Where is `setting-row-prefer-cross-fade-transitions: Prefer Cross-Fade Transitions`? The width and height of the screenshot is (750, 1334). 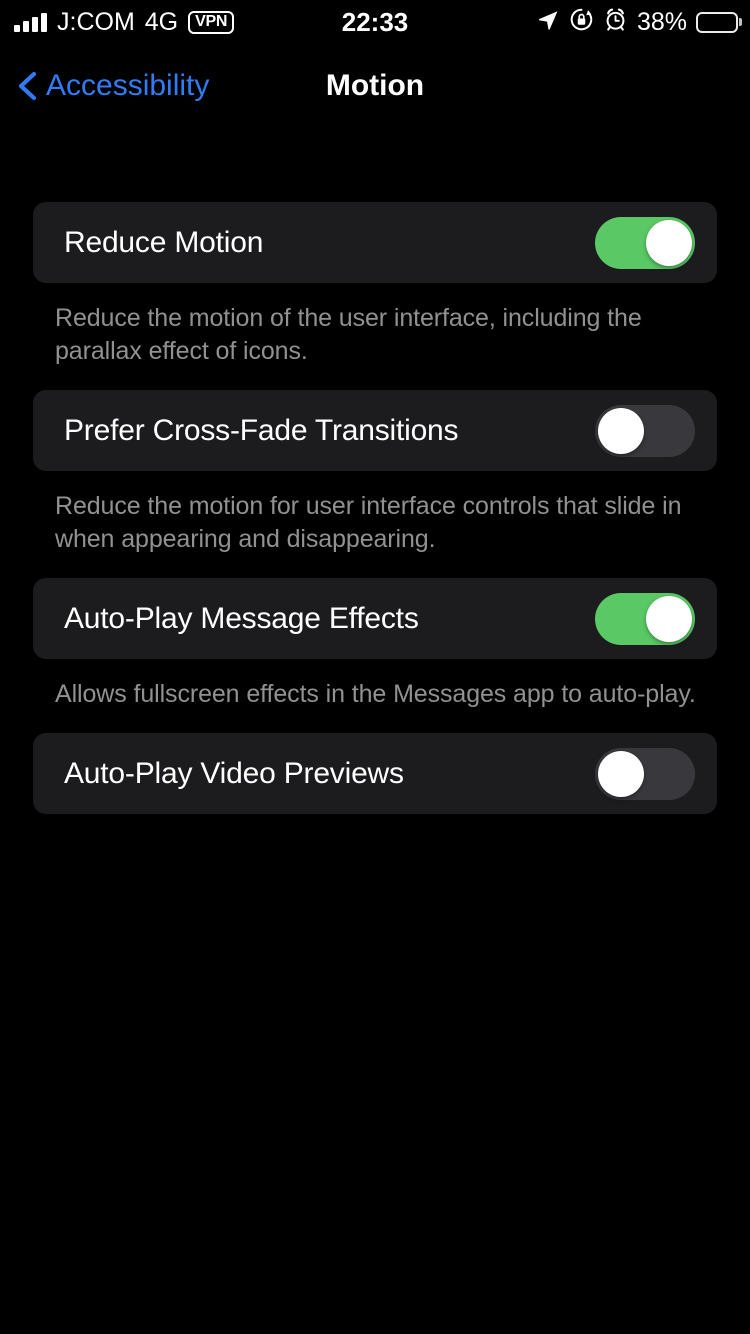 setting-row-prefer-cross-fade-transitions: Prefer Cross-Fade Transitions is located at coordinates (375, 430).